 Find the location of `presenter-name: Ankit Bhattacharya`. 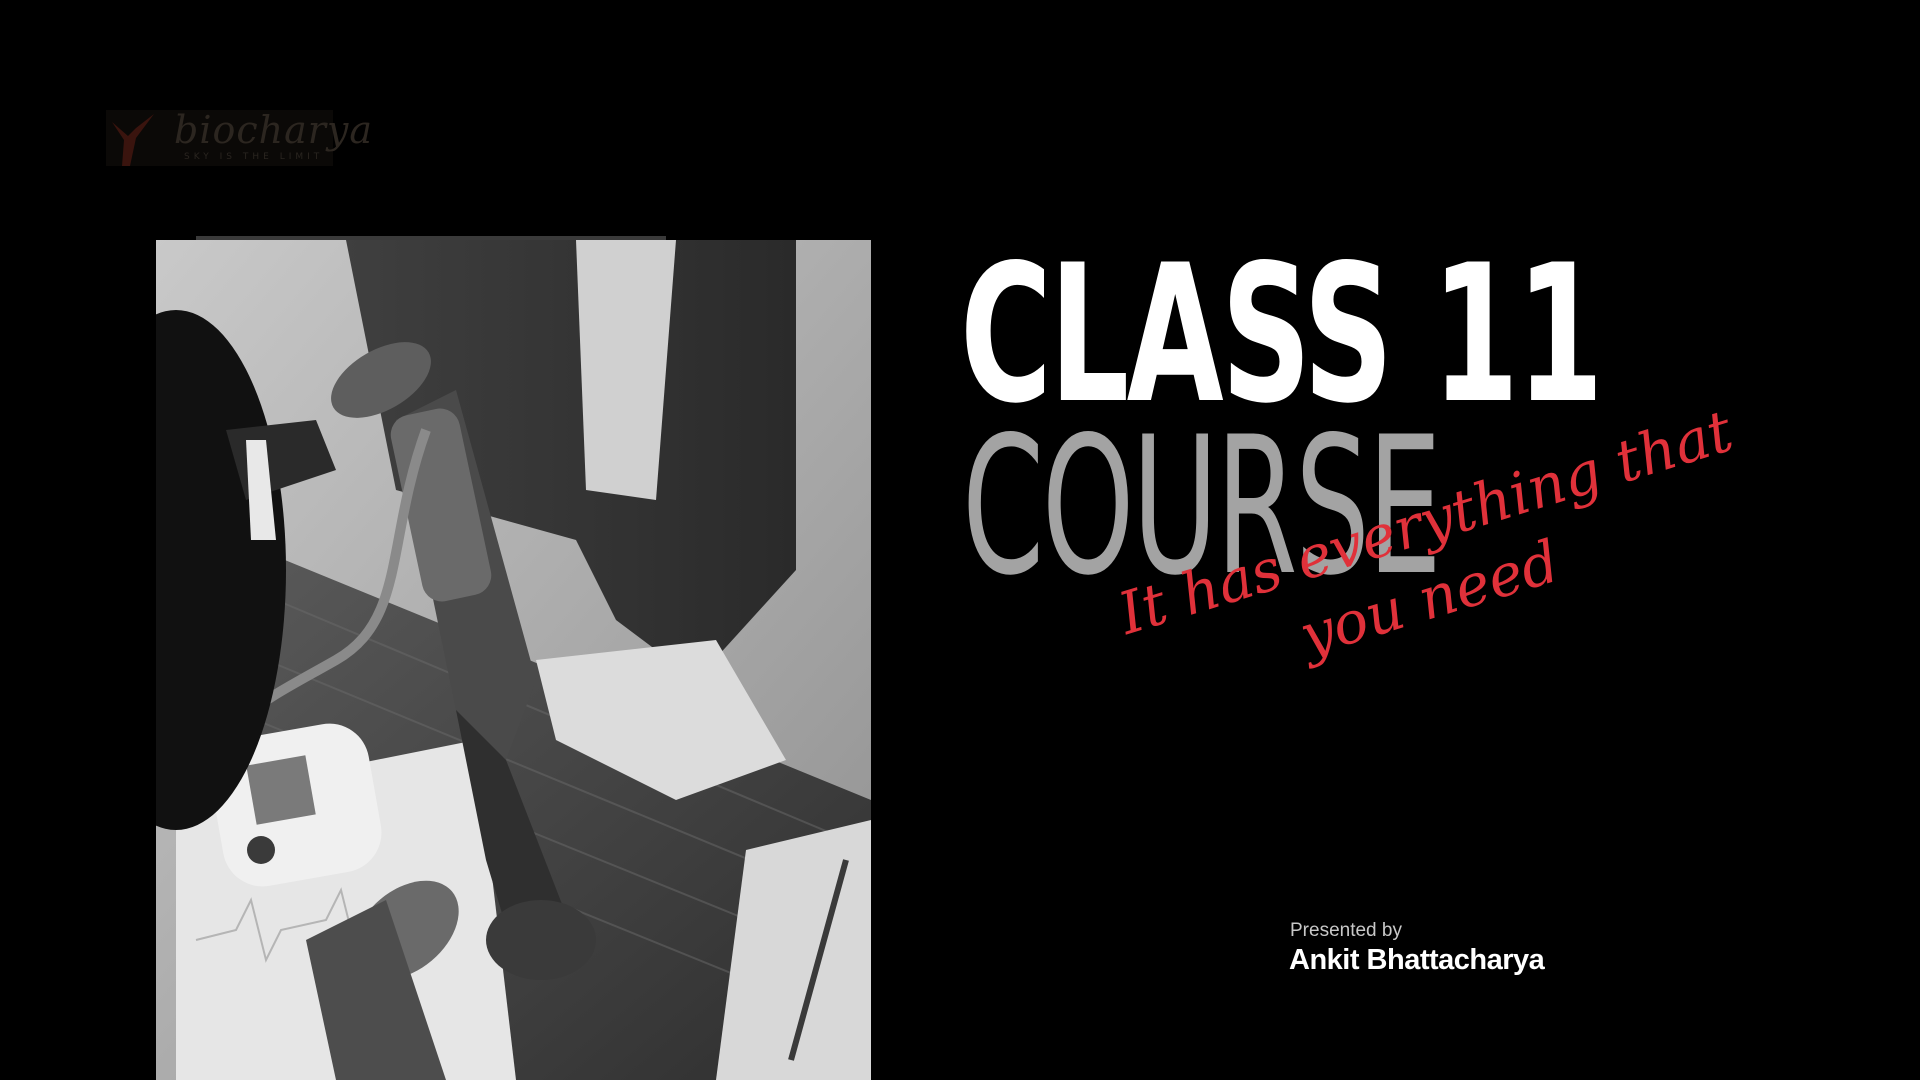

presenter-name: Ankit Bhattacharya is located at coordinates (1417, 960).